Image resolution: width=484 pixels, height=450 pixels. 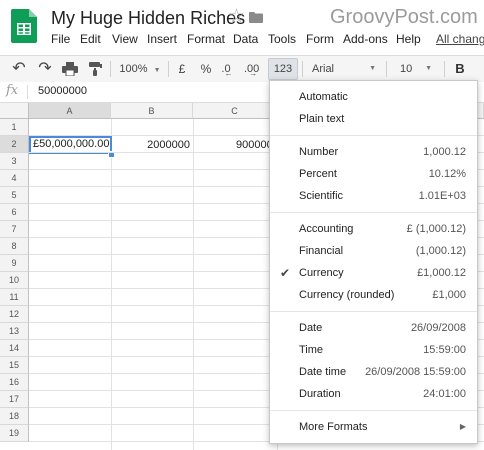 I want to click on row-header-15: 15, so click(x=14, y=365).